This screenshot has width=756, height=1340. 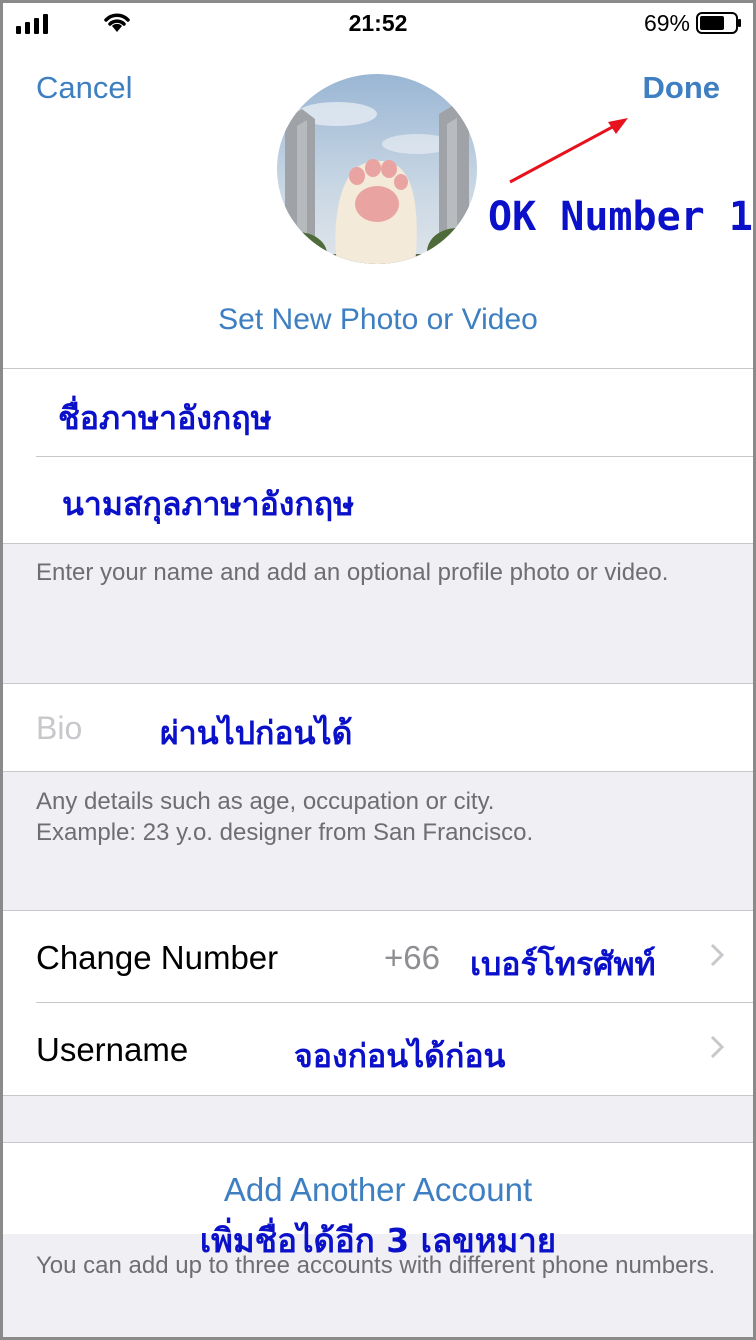 I want to click on bio-placeholder: Bio, so click(x=59, y=728).